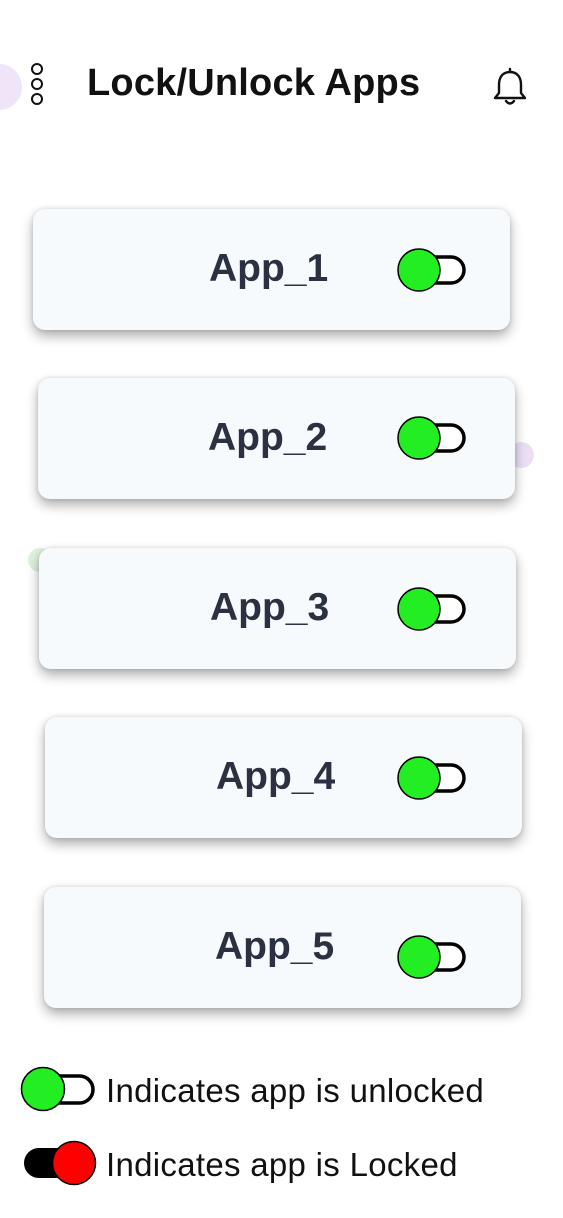  I want to click on legend-unlocked: Indicates app is unlocked, so click(280, 1089).